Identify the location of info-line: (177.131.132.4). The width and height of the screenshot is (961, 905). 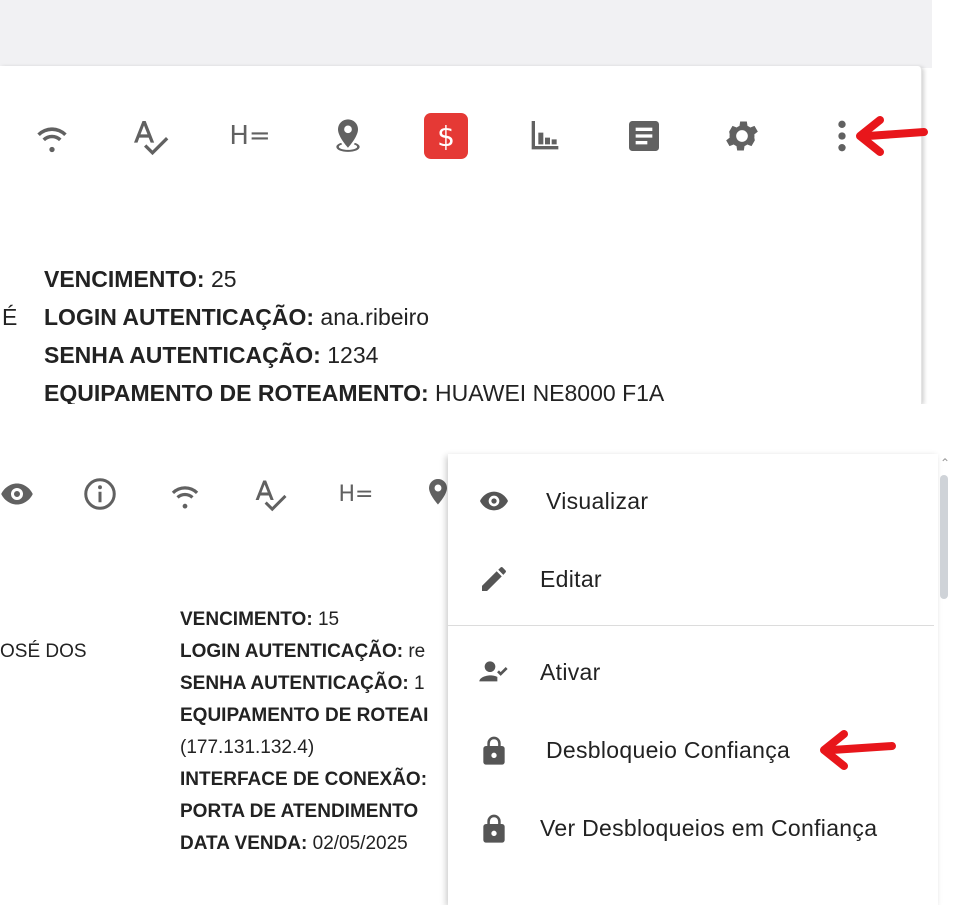
(314, 748).